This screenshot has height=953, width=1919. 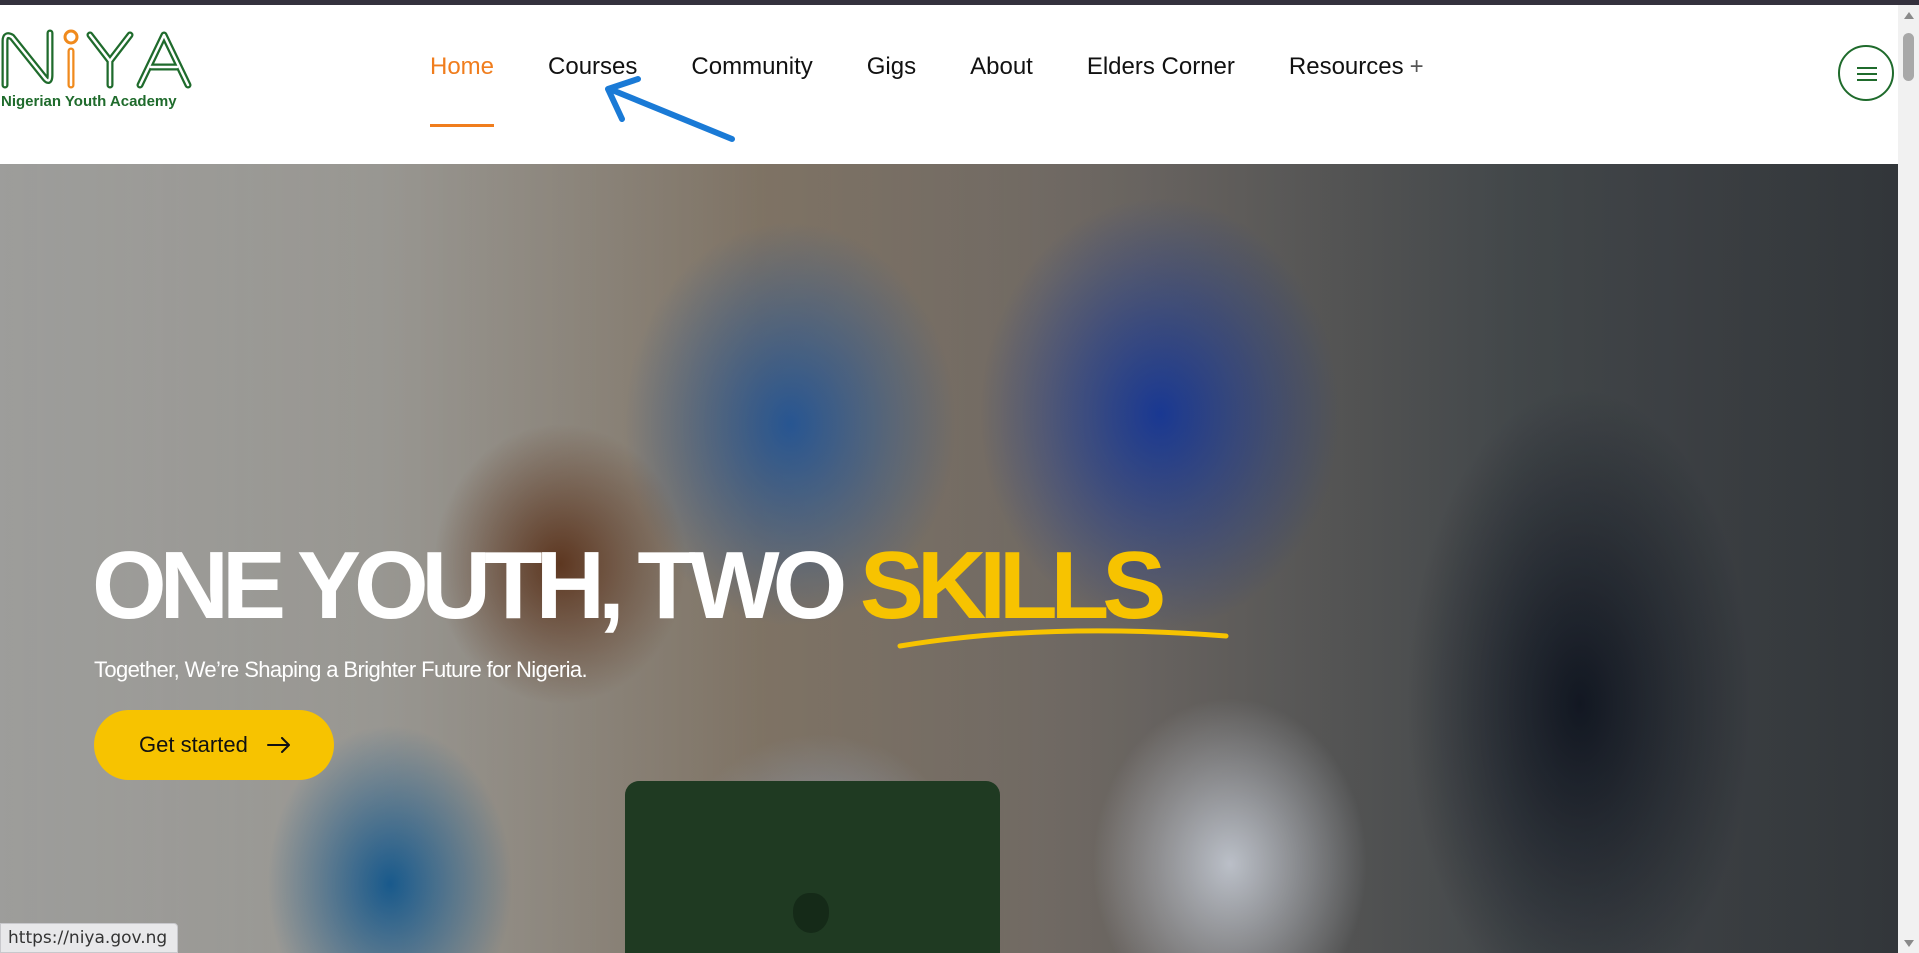 I want to click on niya-logo: Nigerian Youth Academy, so click(x=100, y=74).